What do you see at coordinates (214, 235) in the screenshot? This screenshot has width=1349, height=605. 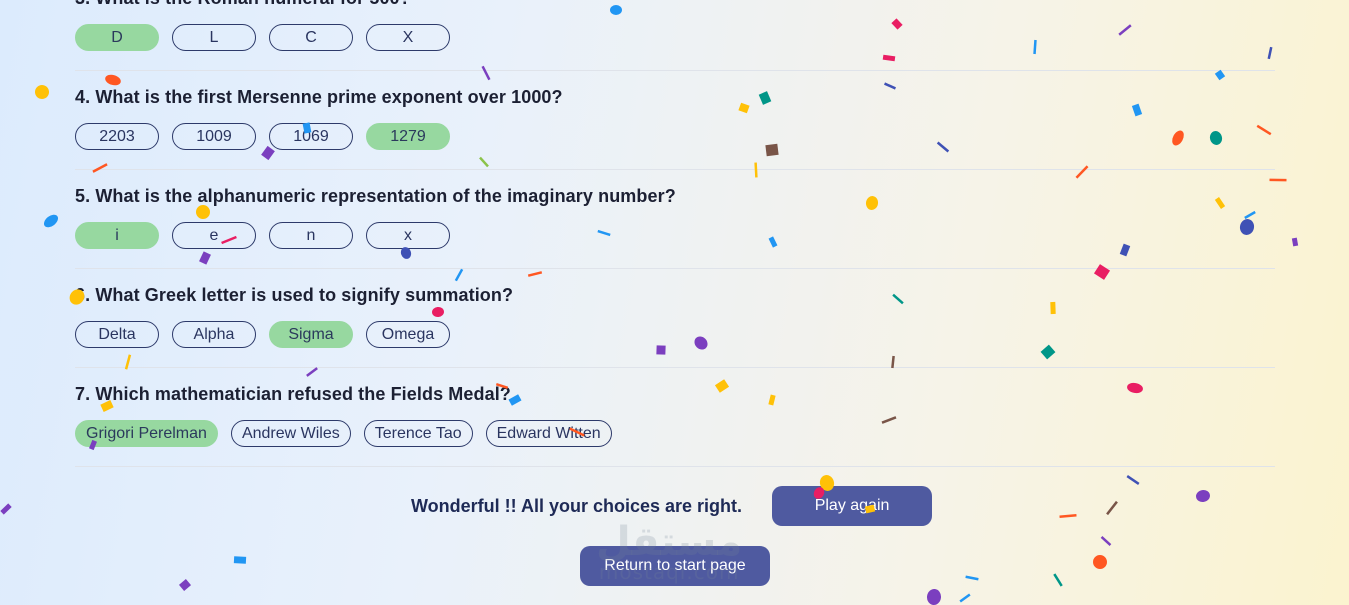 I see `answer-option: e` at bounding box center [214, 235].